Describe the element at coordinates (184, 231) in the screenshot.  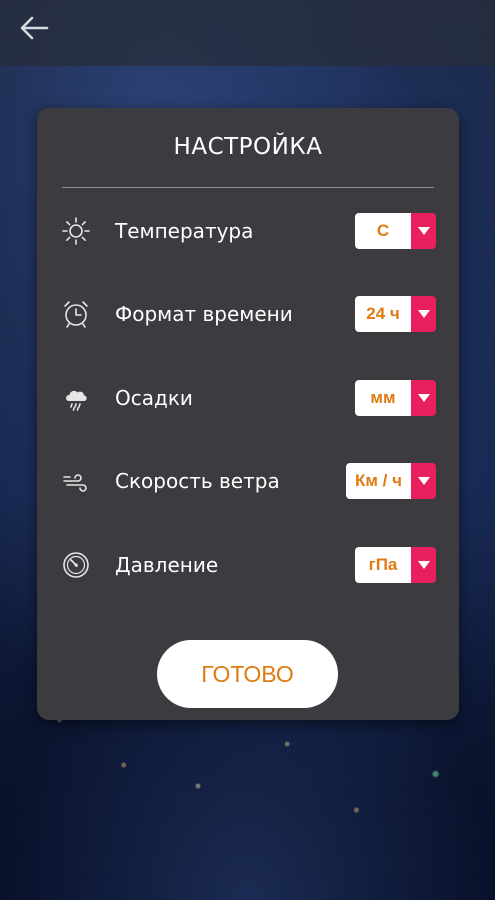
I see `setting-label-temperature: Температура` at that location.